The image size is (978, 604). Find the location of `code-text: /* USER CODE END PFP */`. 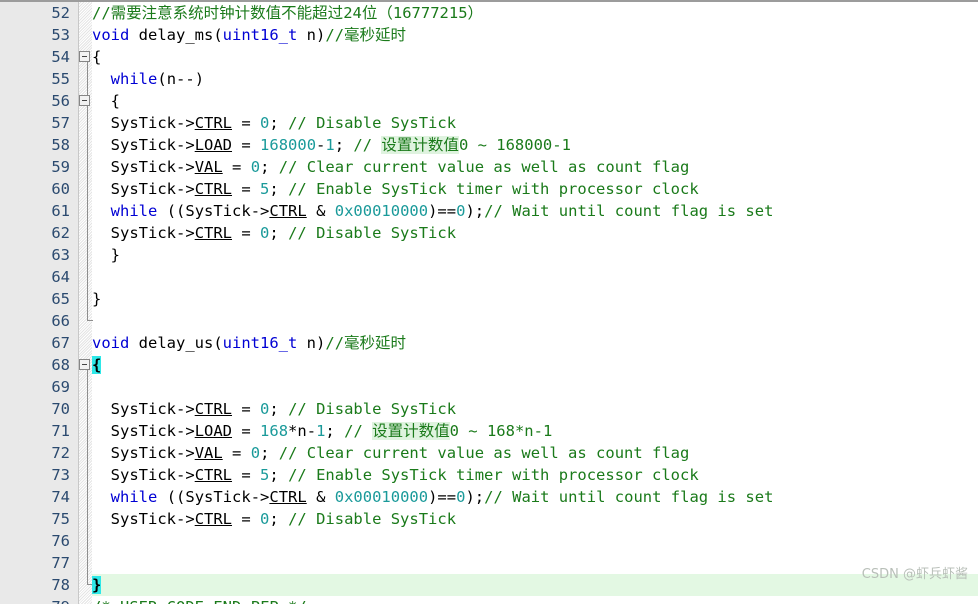

code-text: /* USER CODE END PFP */ is located at coordinates (199, 600).